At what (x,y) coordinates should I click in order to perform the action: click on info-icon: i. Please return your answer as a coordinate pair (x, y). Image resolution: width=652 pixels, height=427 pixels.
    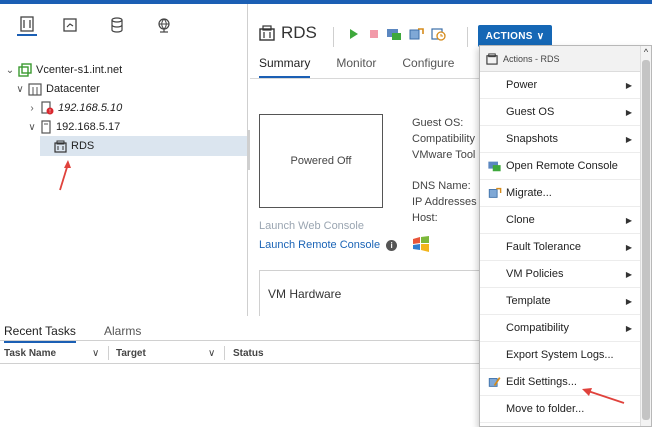
    Looking at the image, I should click on (392, 245).